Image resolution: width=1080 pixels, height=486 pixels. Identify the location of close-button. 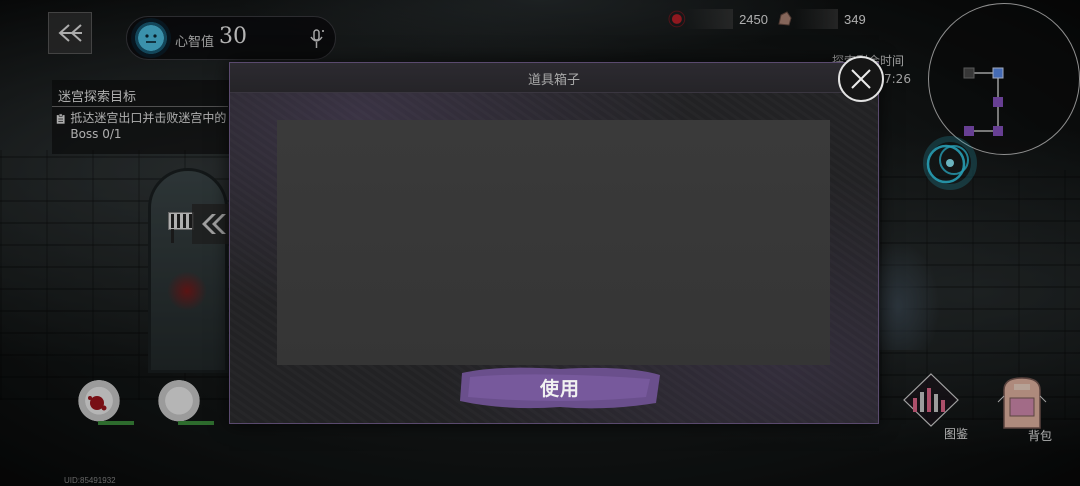
(861, 79).